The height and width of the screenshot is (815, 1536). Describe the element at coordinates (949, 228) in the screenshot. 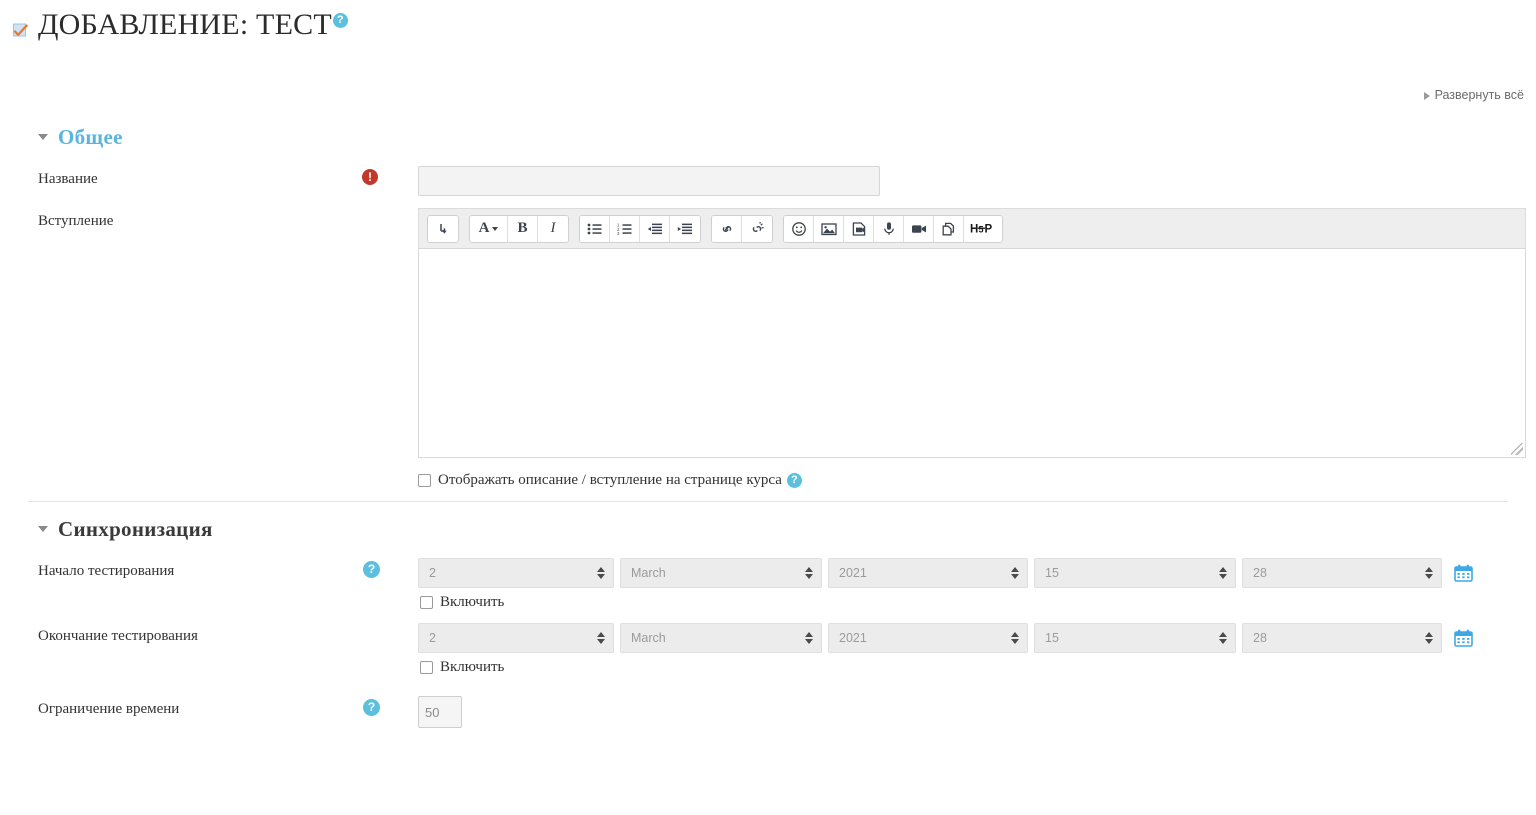

I see `manage-files-icon` at that location.